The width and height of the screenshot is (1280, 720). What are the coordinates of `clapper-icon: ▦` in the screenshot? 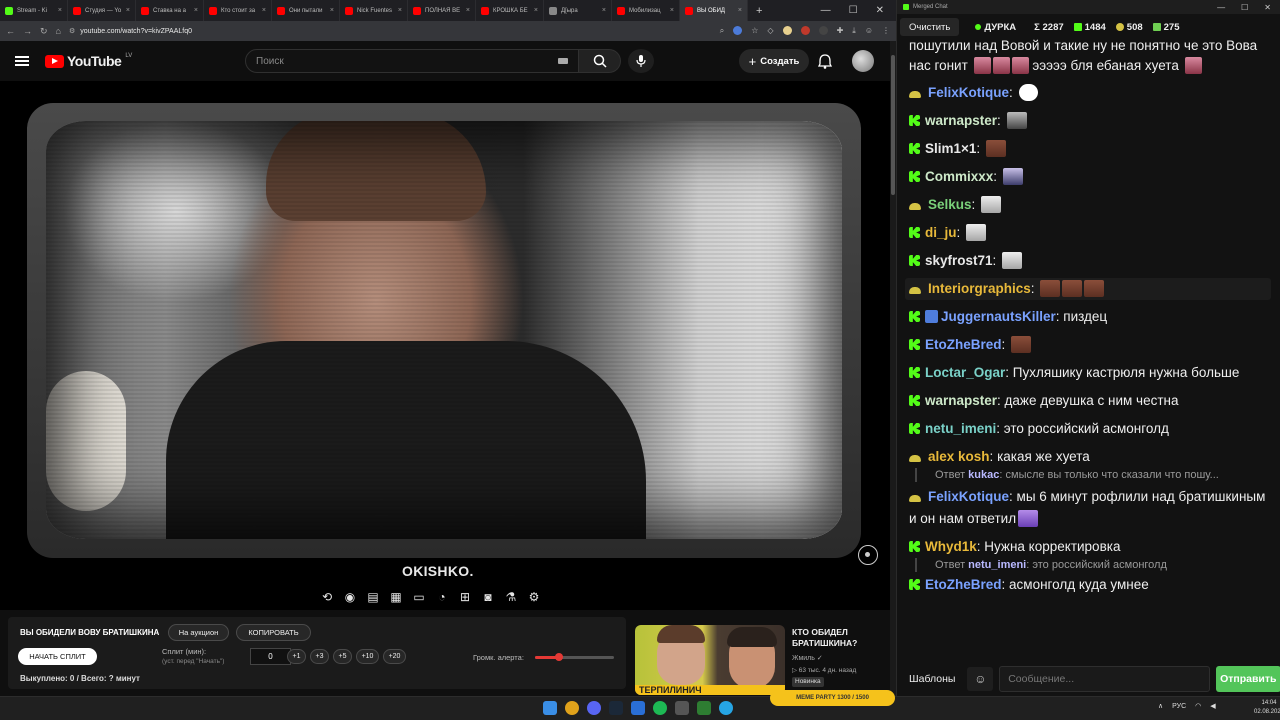 It's located at (396, 597).